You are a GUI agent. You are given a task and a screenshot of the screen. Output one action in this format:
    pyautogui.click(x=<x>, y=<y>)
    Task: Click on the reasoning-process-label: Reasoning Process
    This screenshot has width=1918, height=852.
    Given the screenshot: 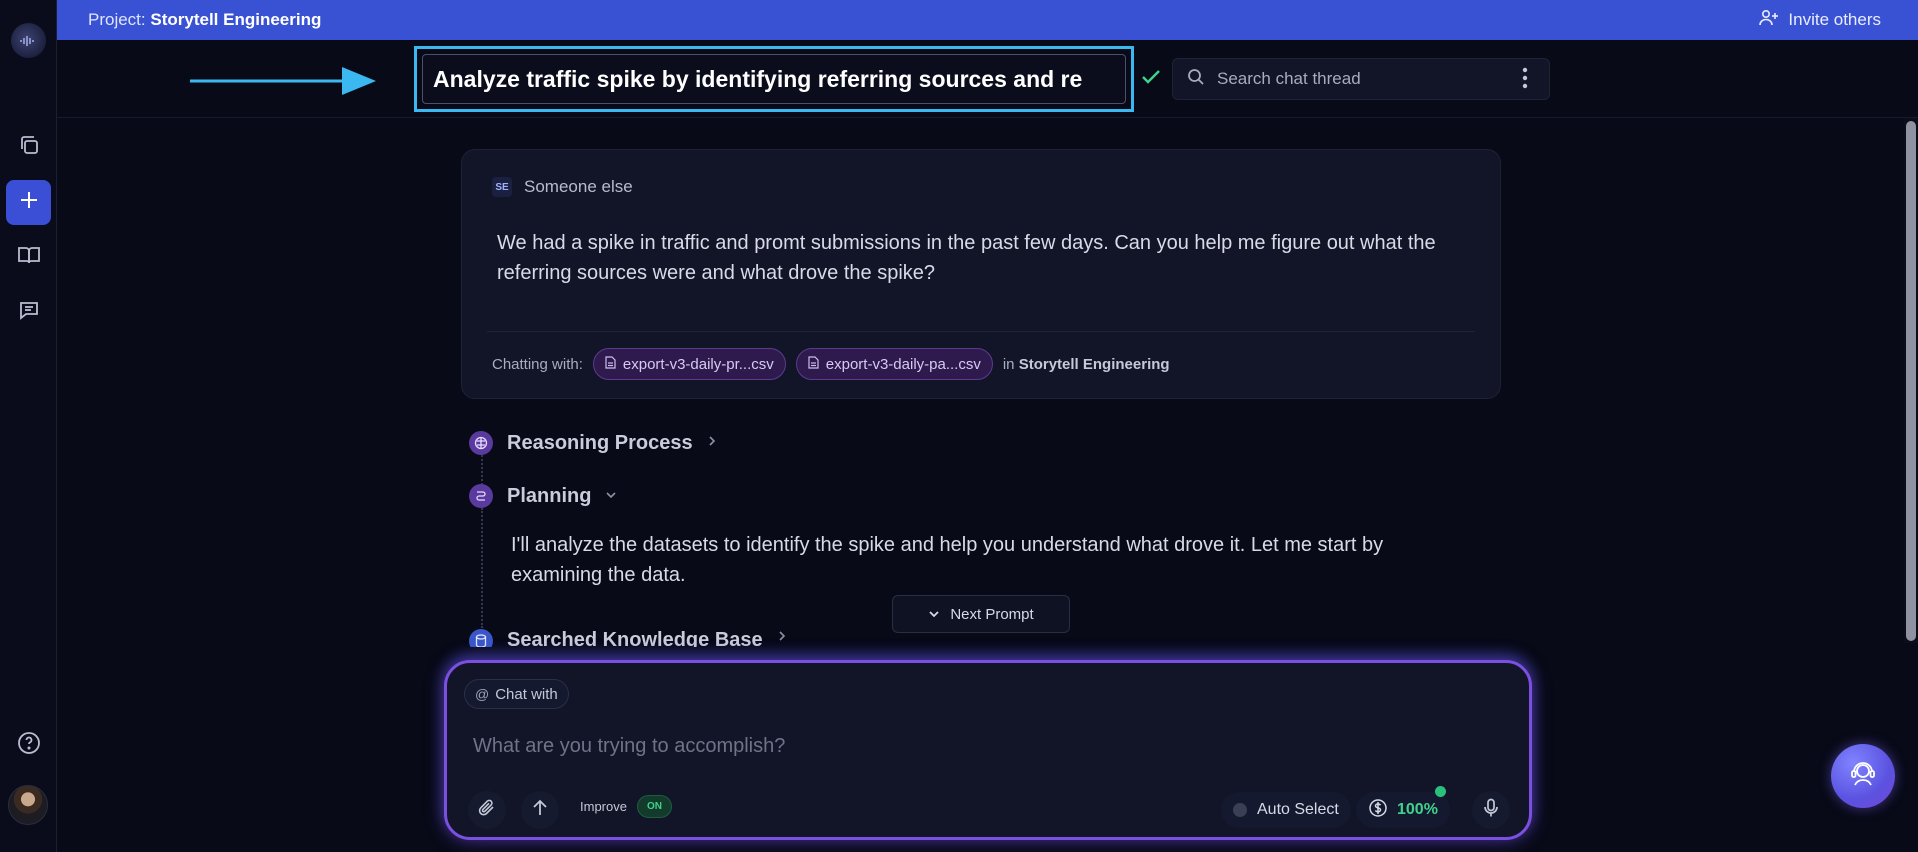 What is the action you would take?
    pyautogui.click(x=600, y=442)
    